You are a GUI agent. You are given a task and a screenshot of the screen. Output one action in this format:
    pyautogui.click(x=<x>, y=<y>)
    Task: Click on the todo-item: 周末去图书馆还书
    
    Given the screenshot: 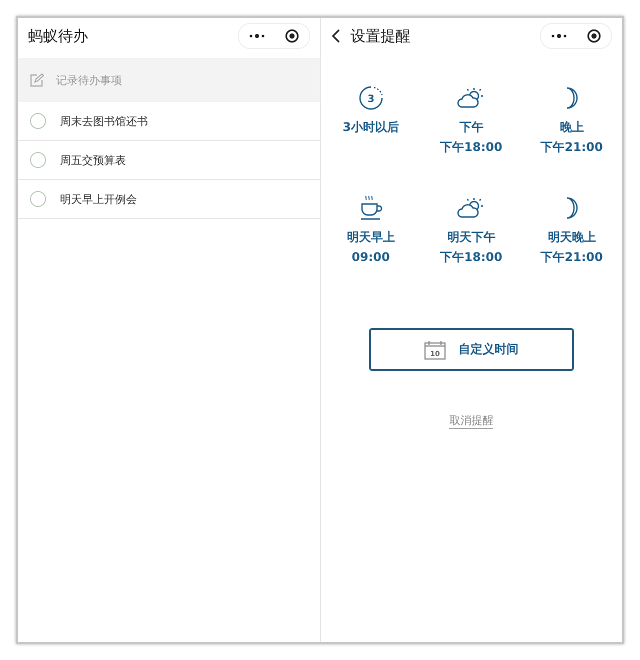 What is the action you would take?
    pyautogui.click(x=169, y=121)
    